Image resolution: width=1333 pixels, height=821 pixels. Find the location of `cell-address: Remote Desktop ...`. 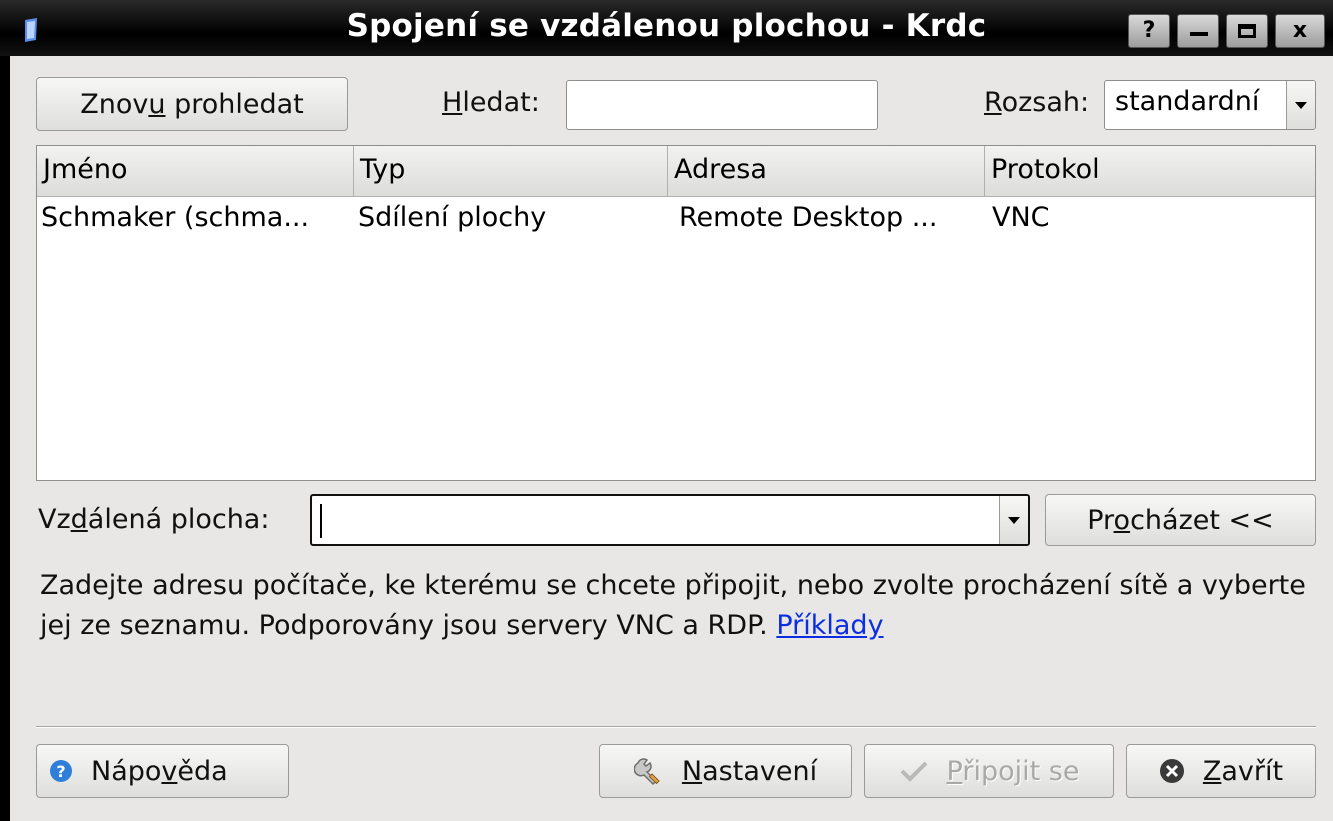

cell-address: Remote Desktop ... is located at coordinates (808, 217).